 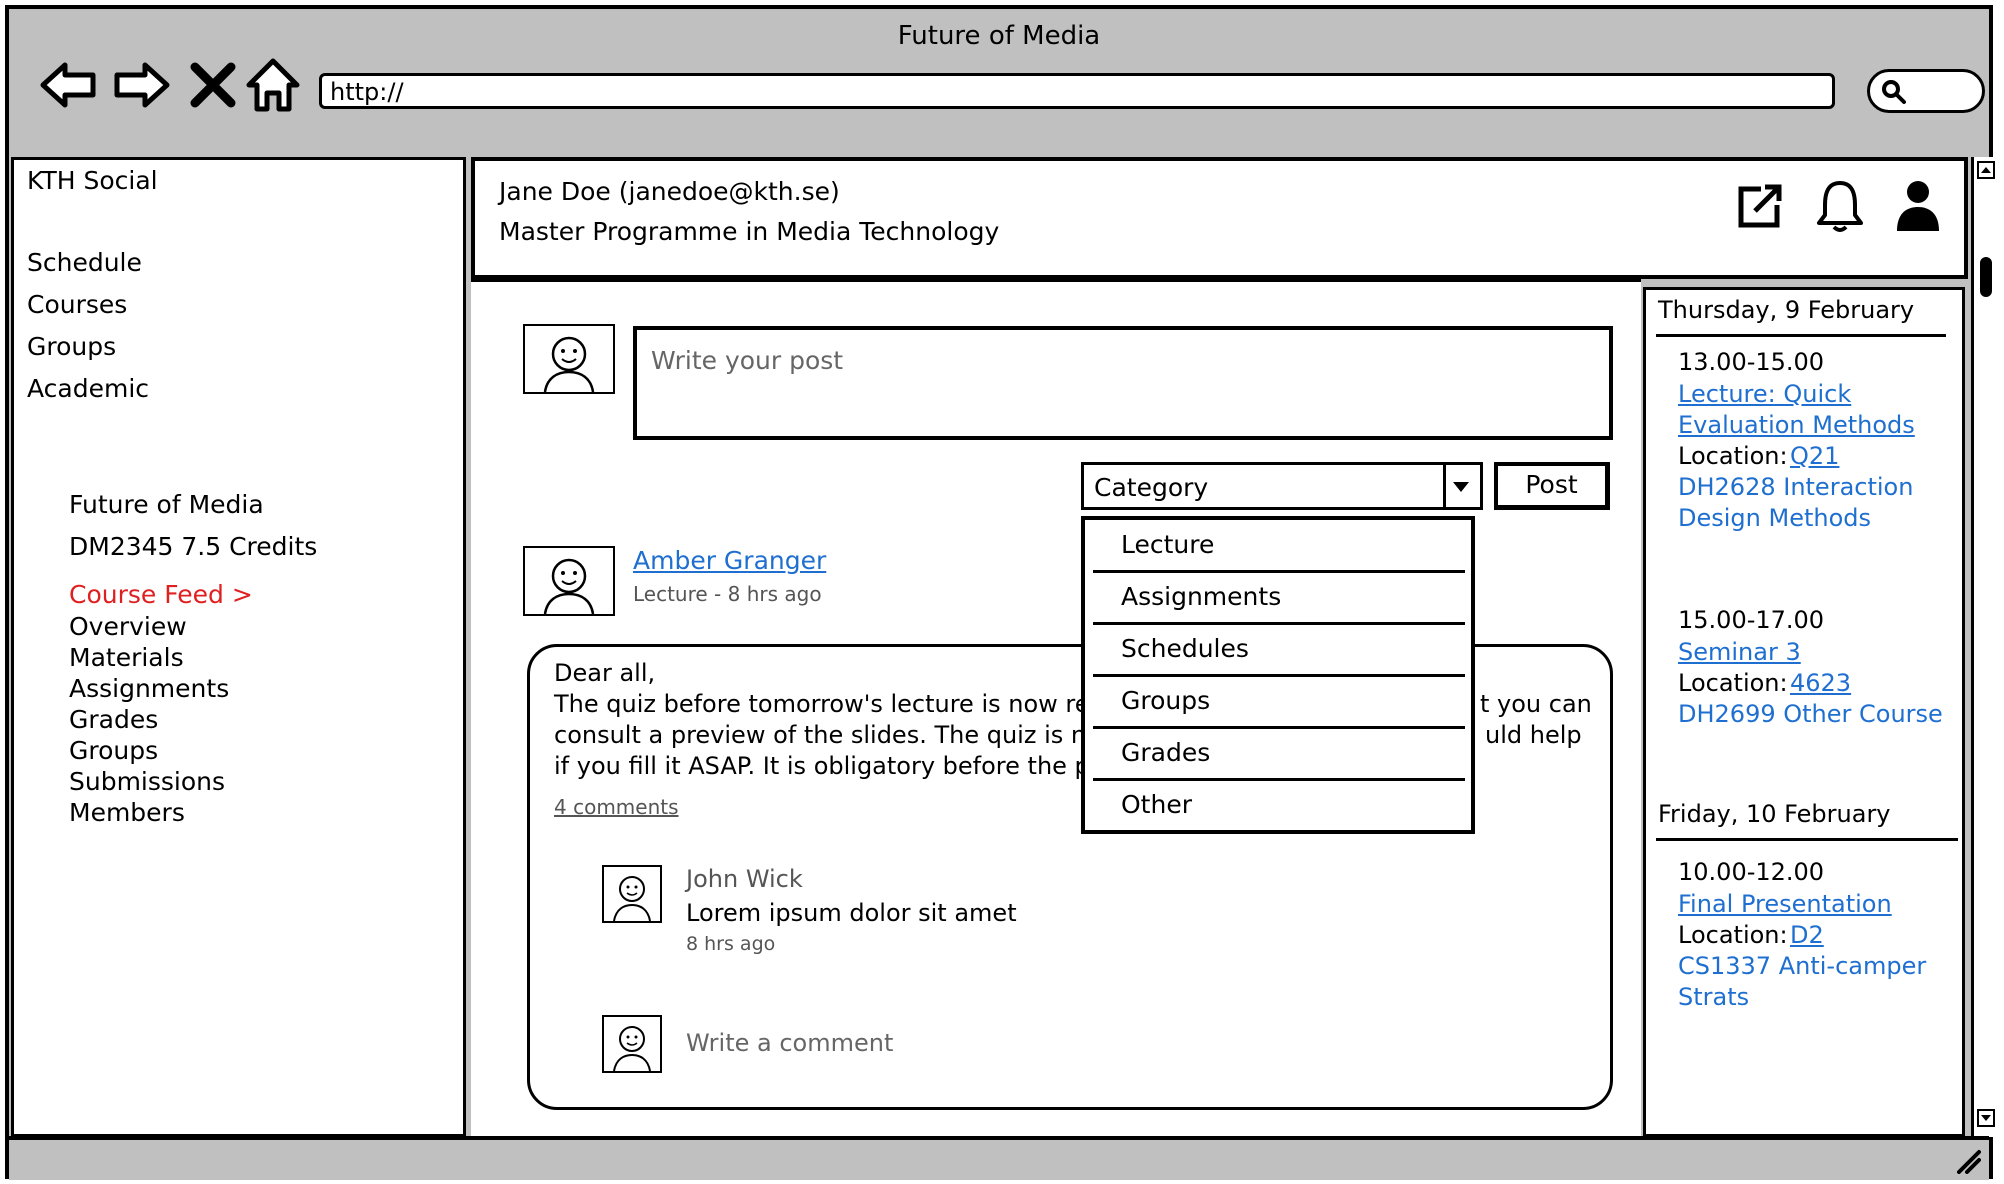 I want to click on event-title-link: Seminar 3, so click(x=1739, y=652).